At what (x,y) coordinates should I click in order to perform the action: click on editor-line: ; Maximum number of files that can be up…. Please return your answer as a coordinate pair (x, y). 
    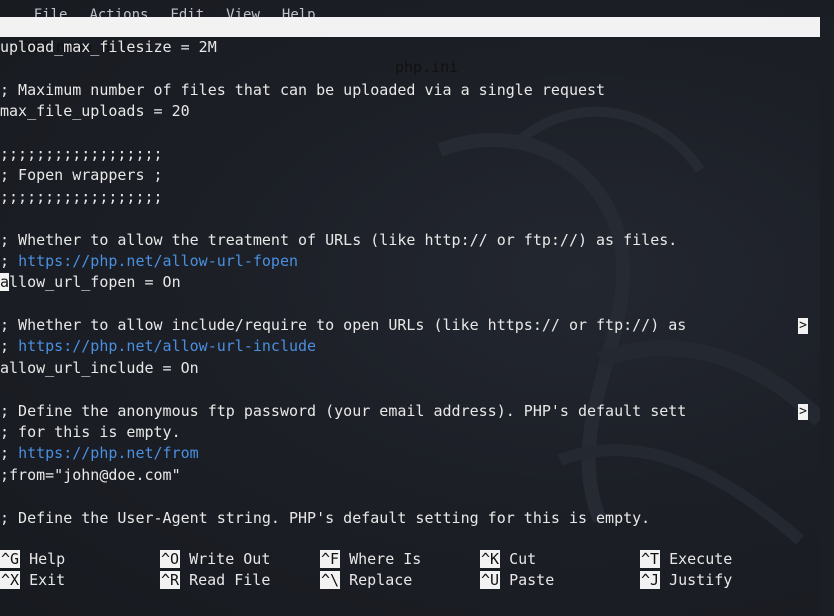
    Looking at the image, I should click on (410, 90).